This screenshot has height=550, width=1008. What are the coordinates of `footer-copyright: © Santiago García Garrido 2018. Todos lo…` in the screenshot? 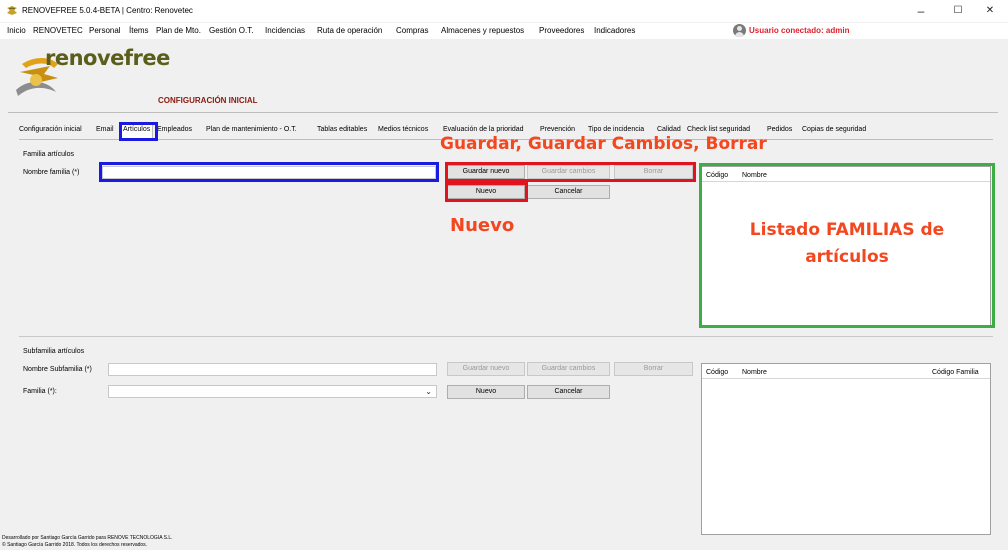 It's located at (75, 545).